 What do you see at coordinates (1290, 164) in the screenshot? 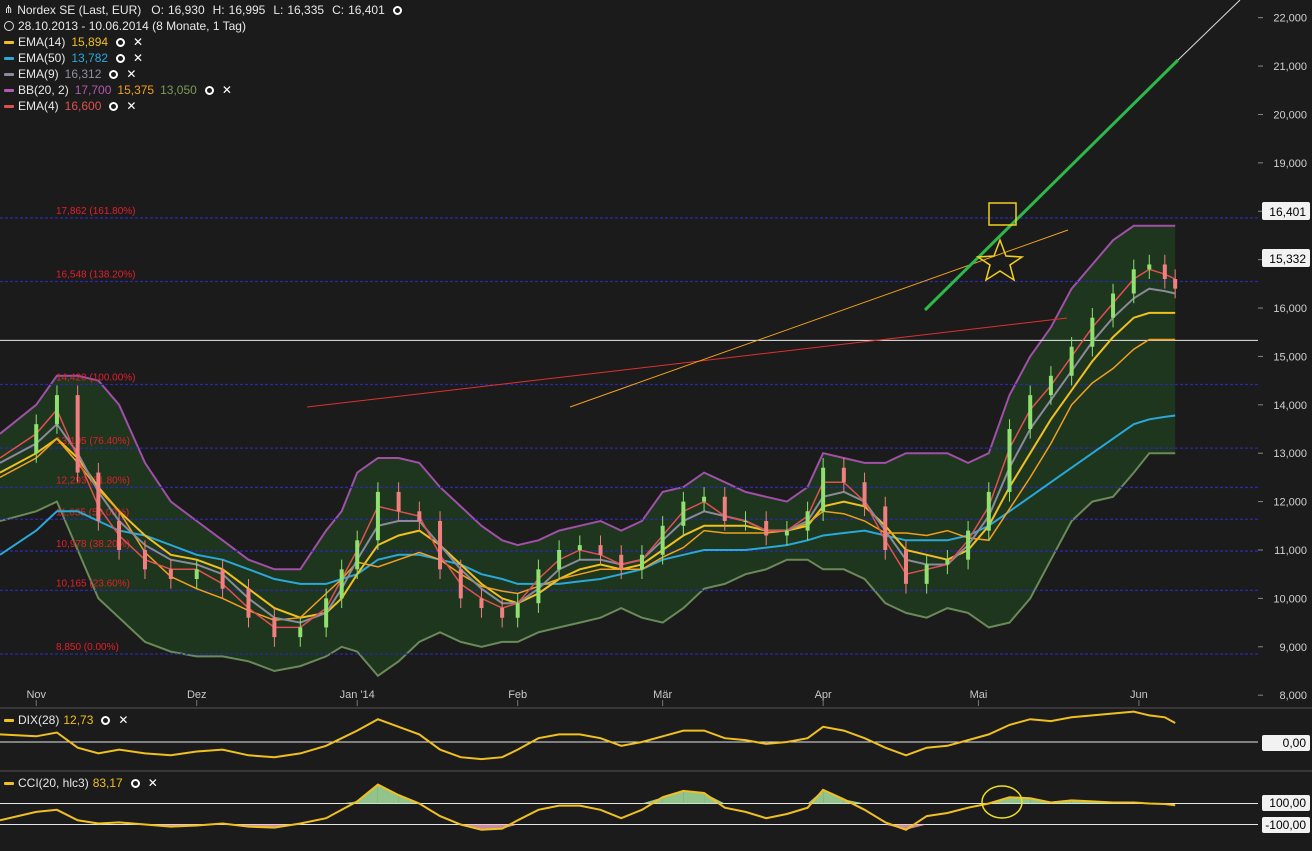
I see `y-tick-label: 19,000` at bounding box center [1290, 164].